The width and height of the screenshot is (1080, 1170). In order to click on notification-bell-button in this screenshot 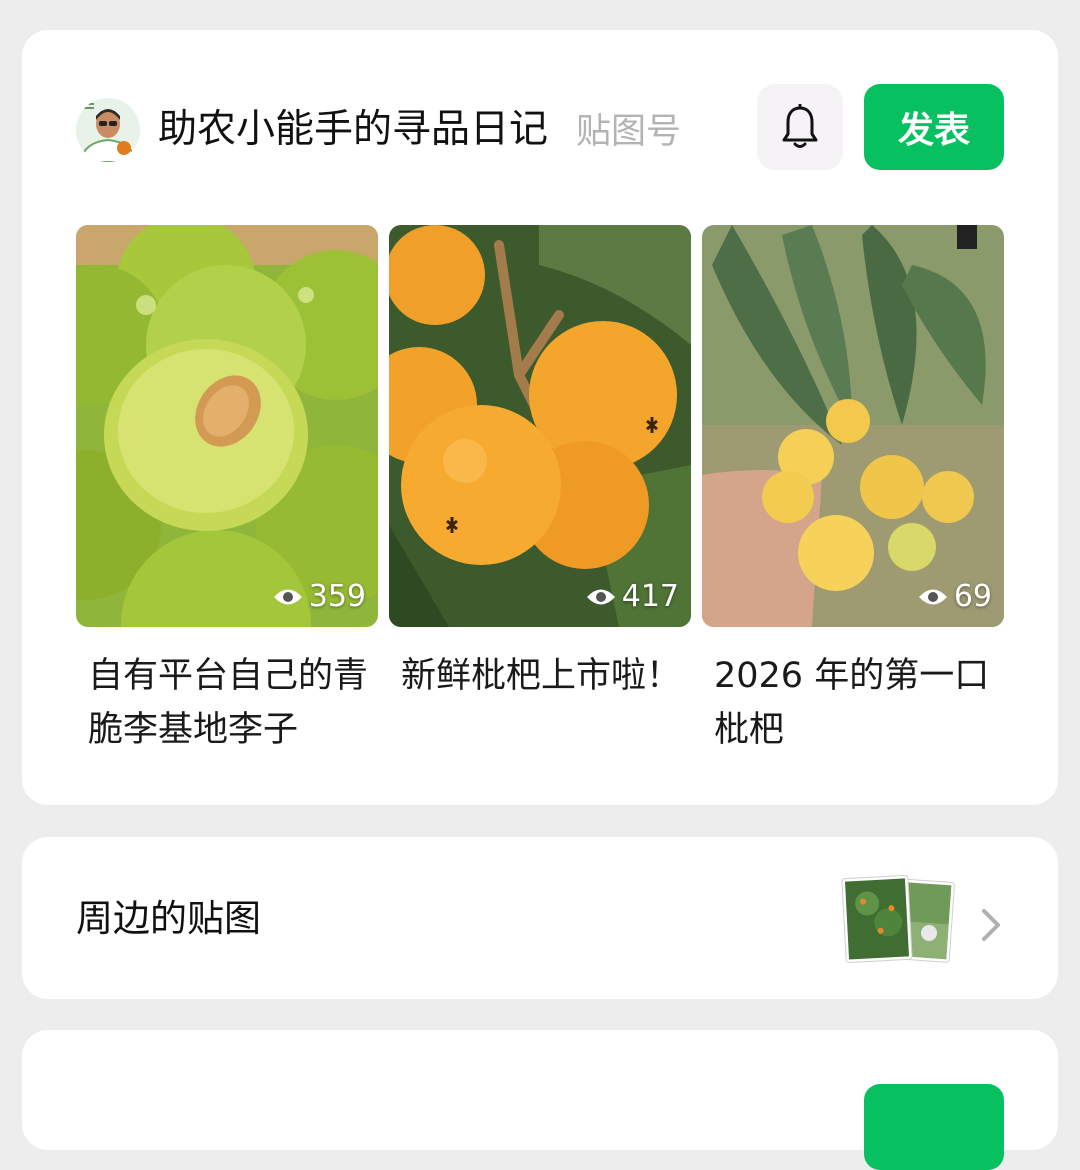, I will do `click(800, 127)`.